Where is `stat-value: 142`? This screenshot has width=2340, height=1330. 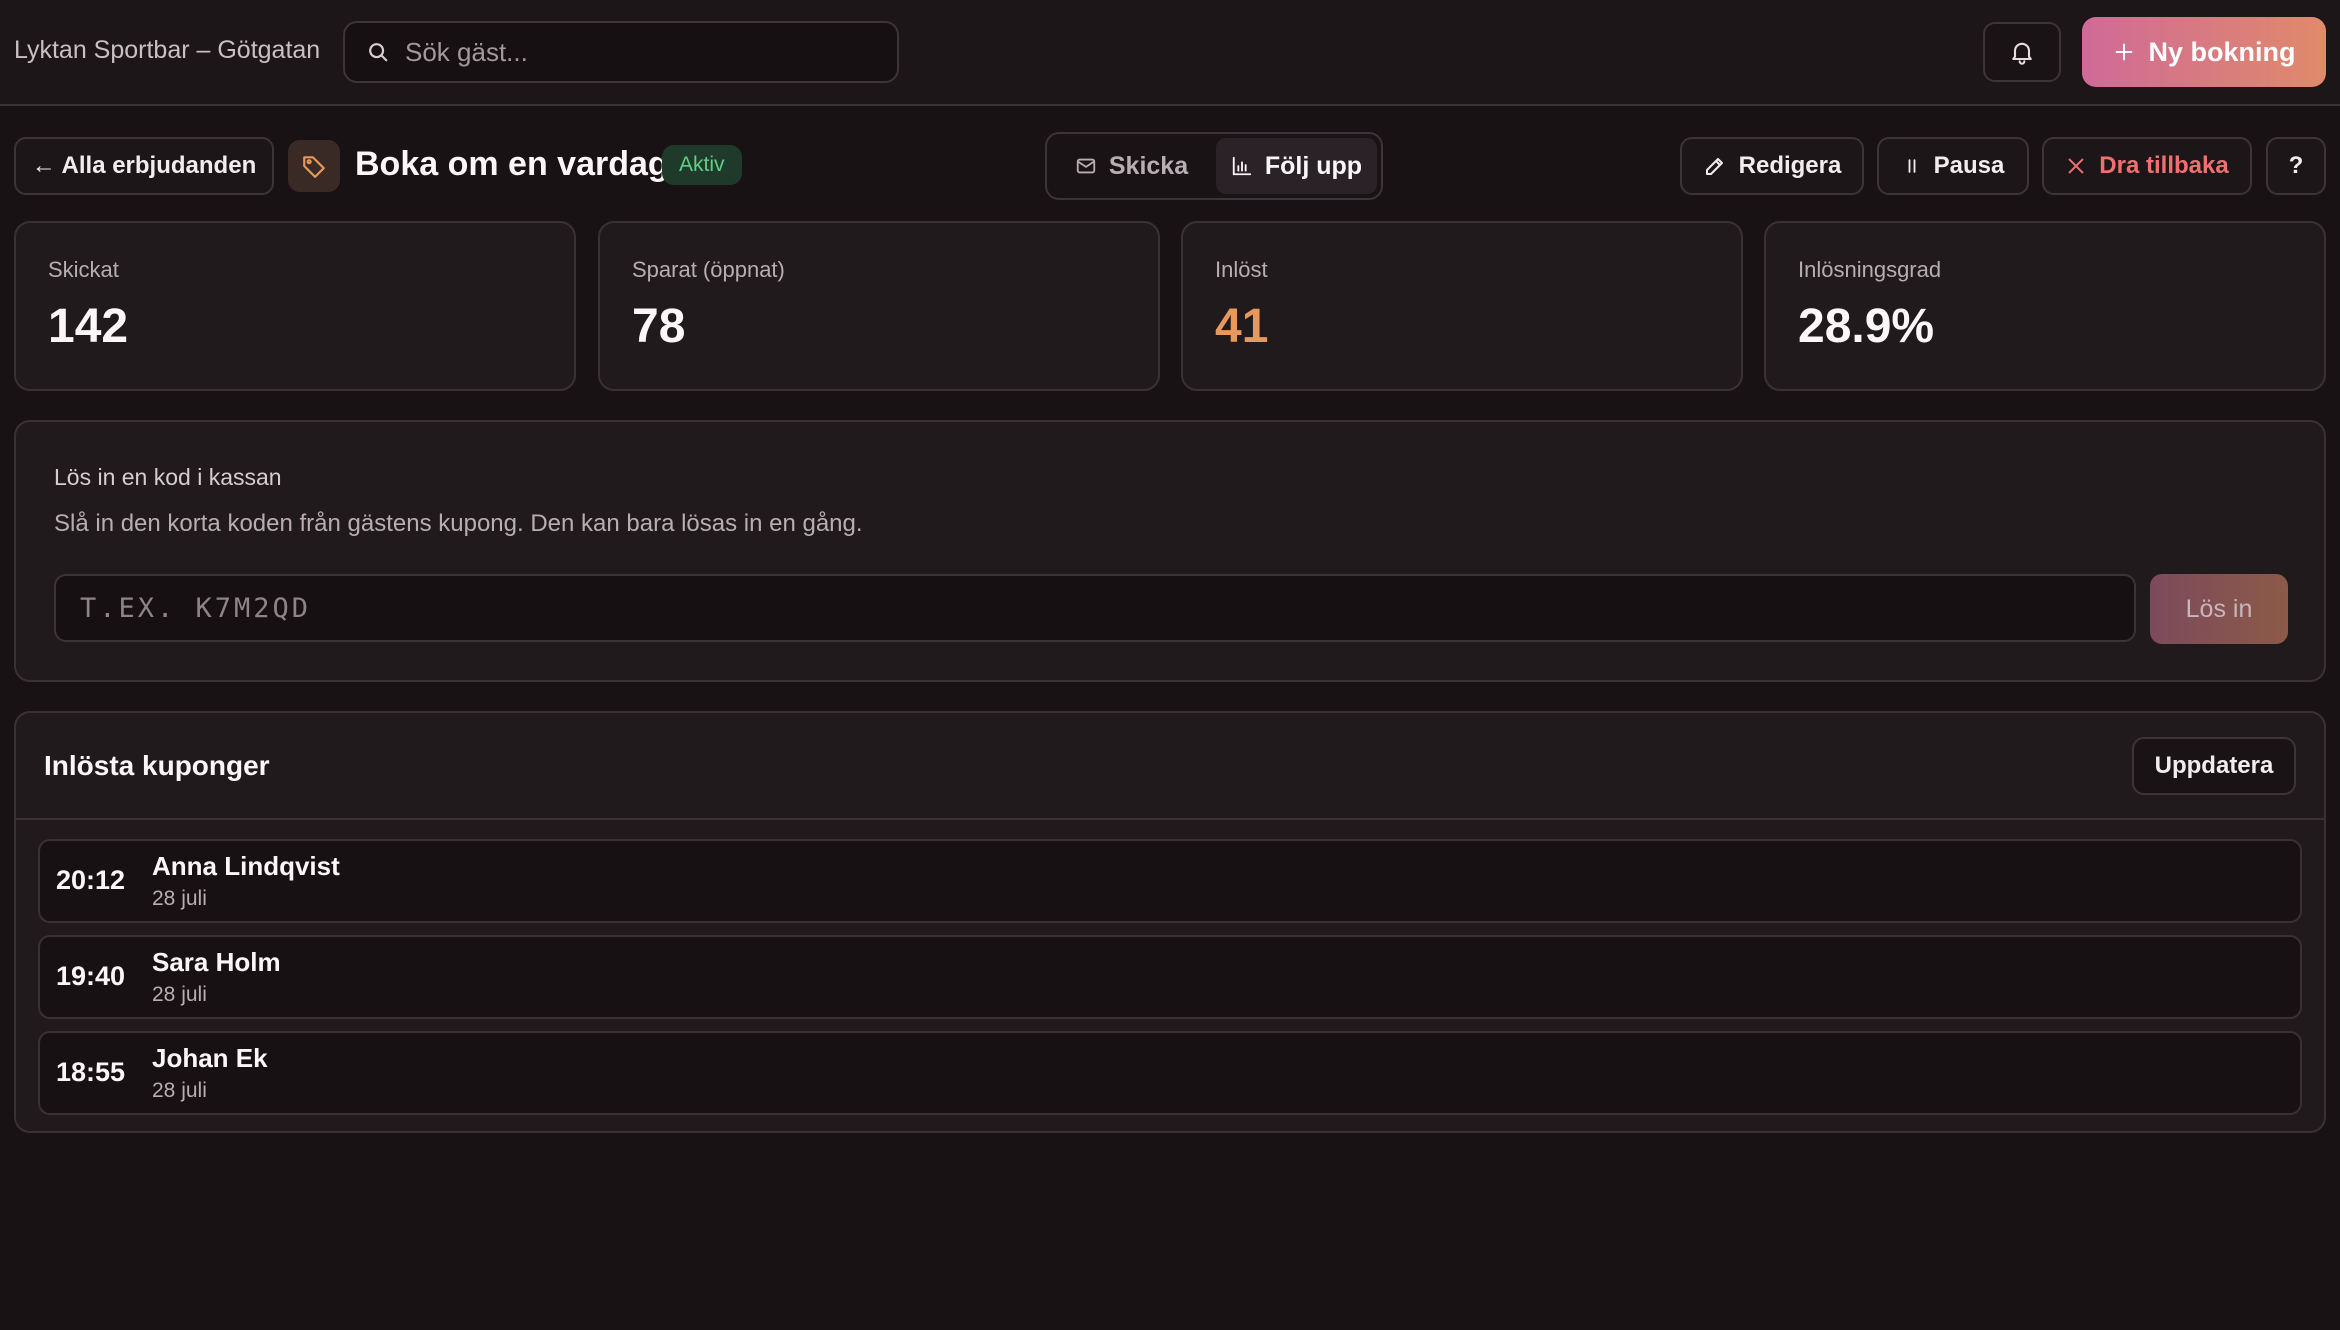
stat-value: 142 is located at coordinates (88, 326).